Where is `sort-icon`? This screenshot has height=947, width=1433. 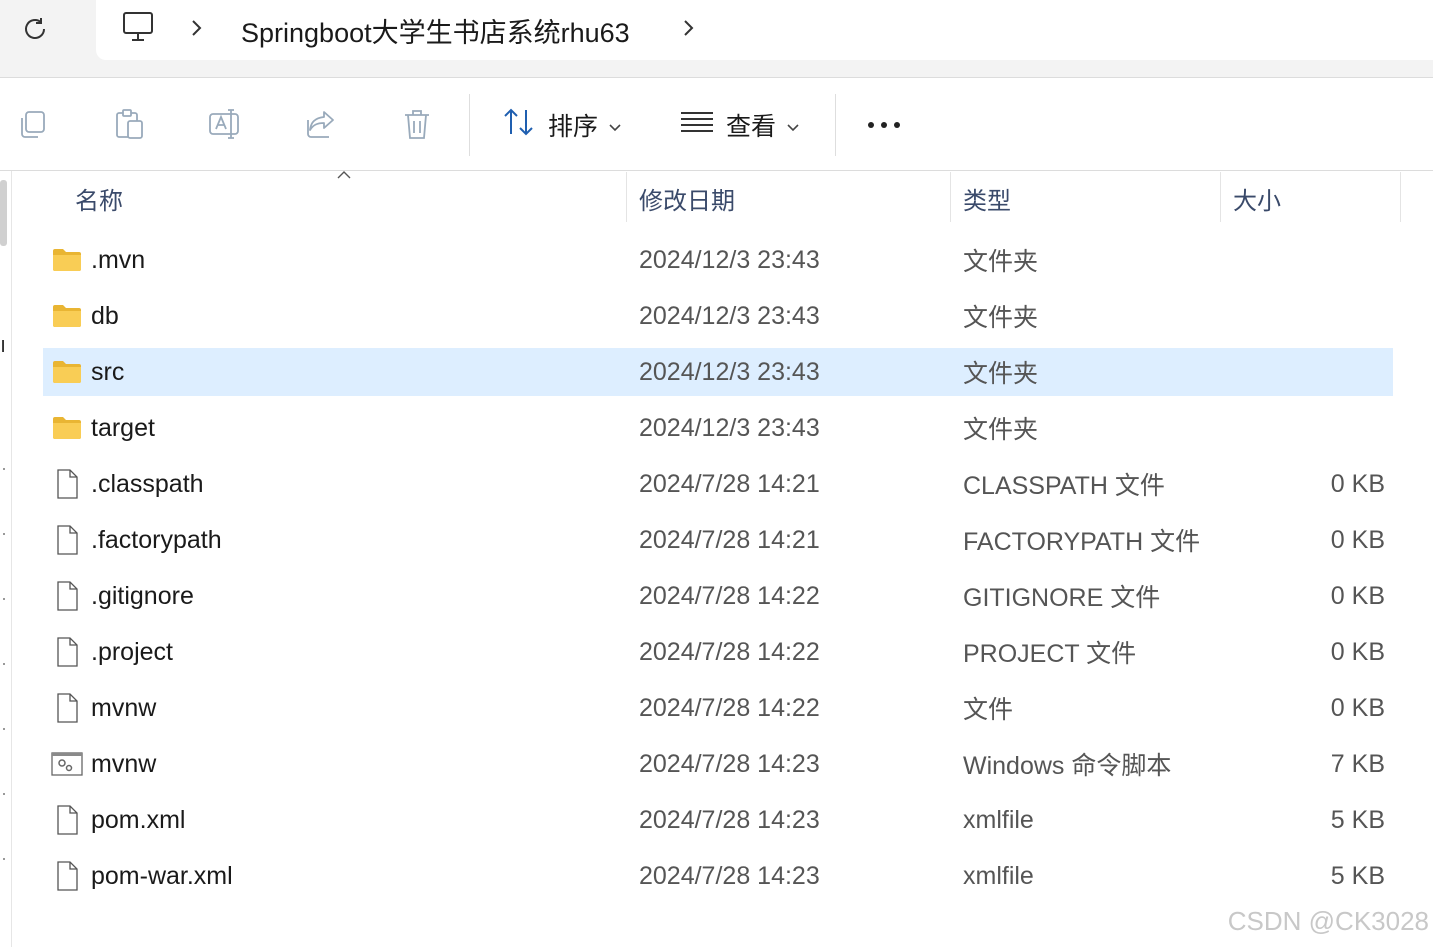 sort-icon is located at coordinates (519, 125).